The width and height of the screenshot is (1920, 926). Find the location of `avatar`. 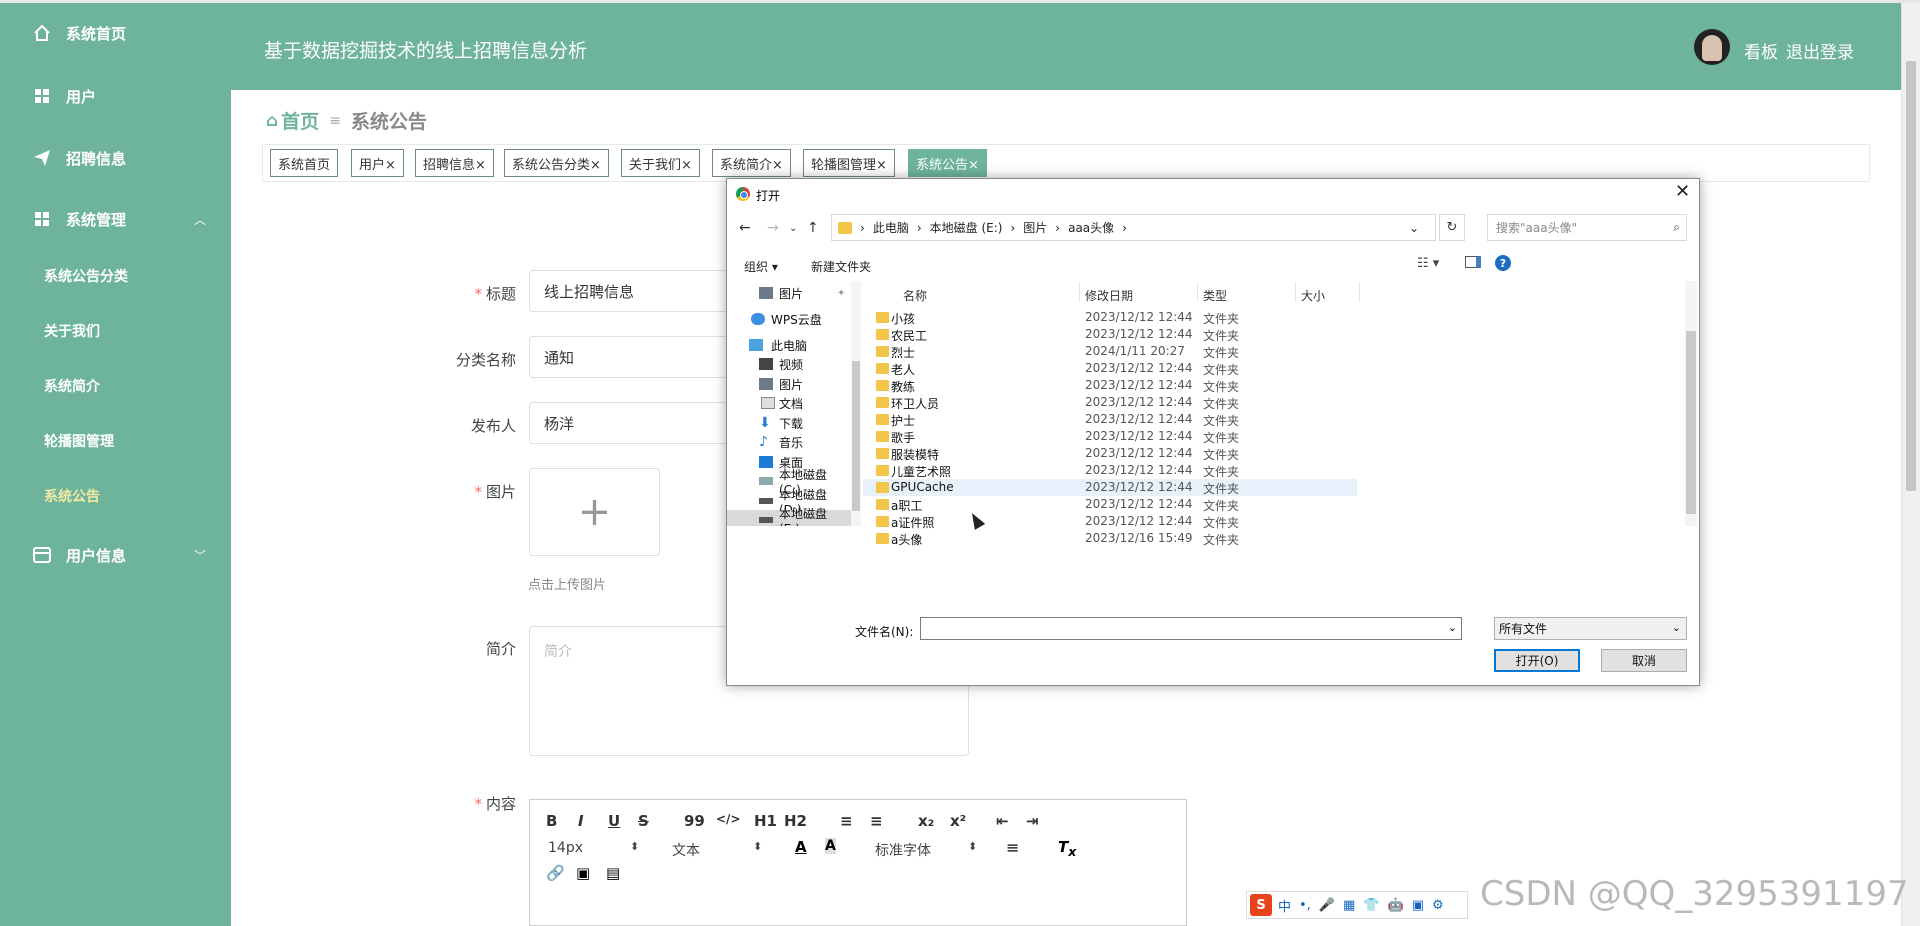

avatar is located at coordinates (1712, 47).